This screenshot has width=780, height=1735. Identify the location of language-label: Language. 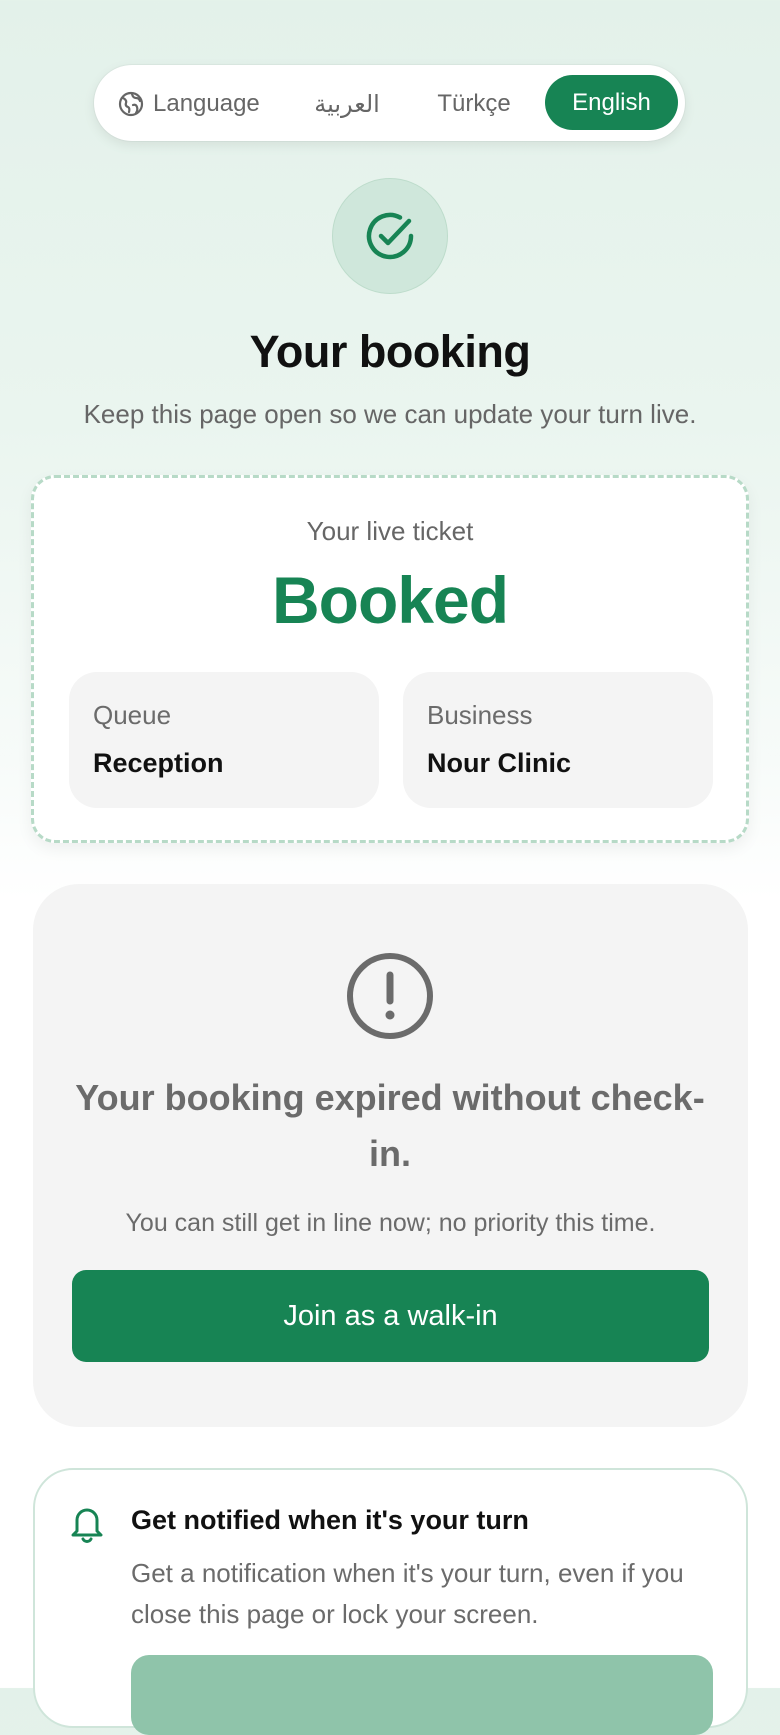
(189, 104).